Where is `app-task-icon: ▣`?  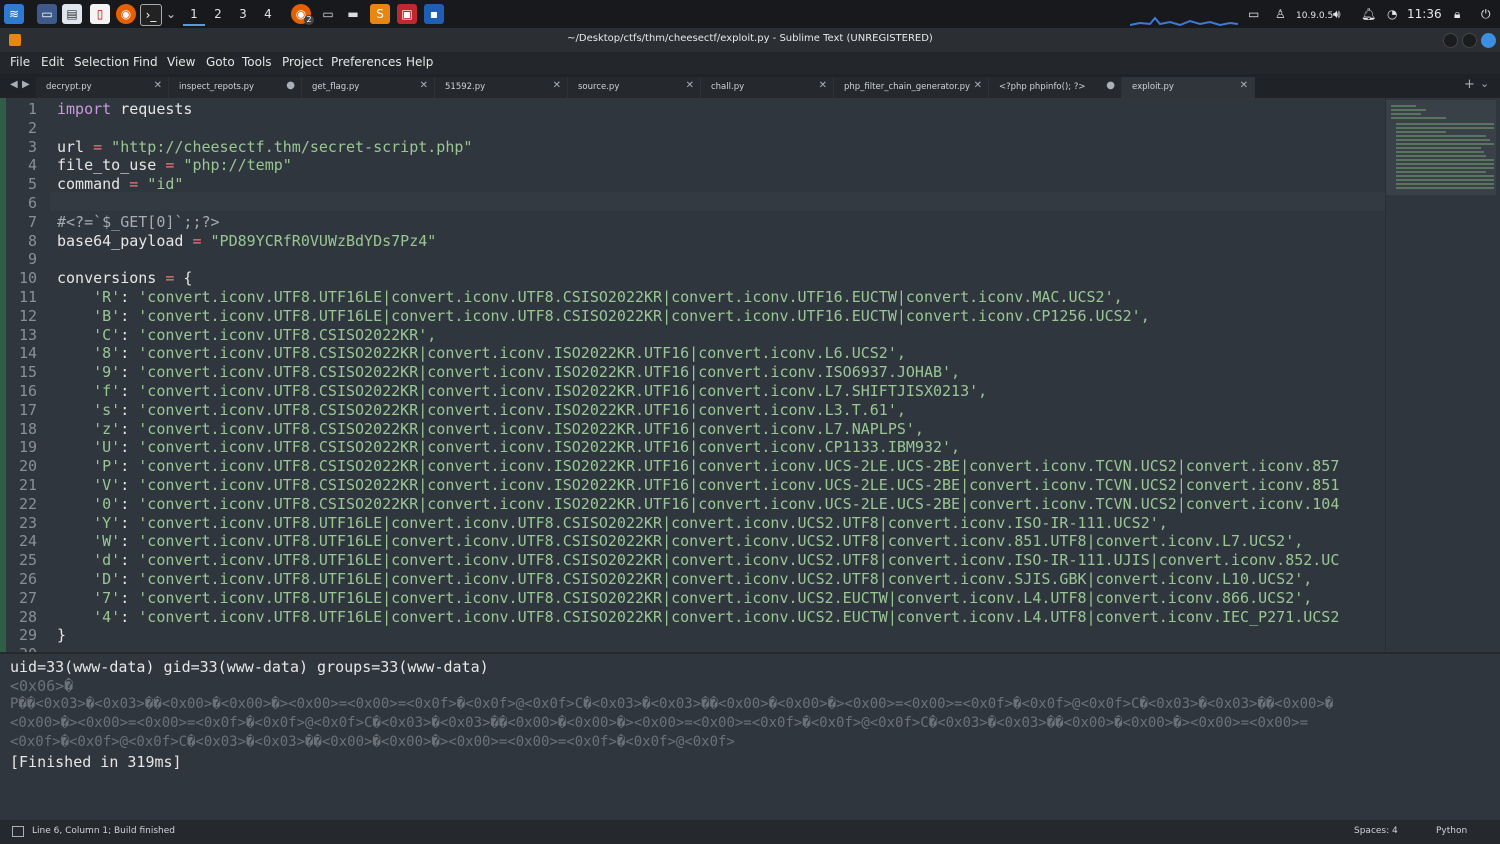 app-task-icon: ▣ is located at coordinates (407, 14).